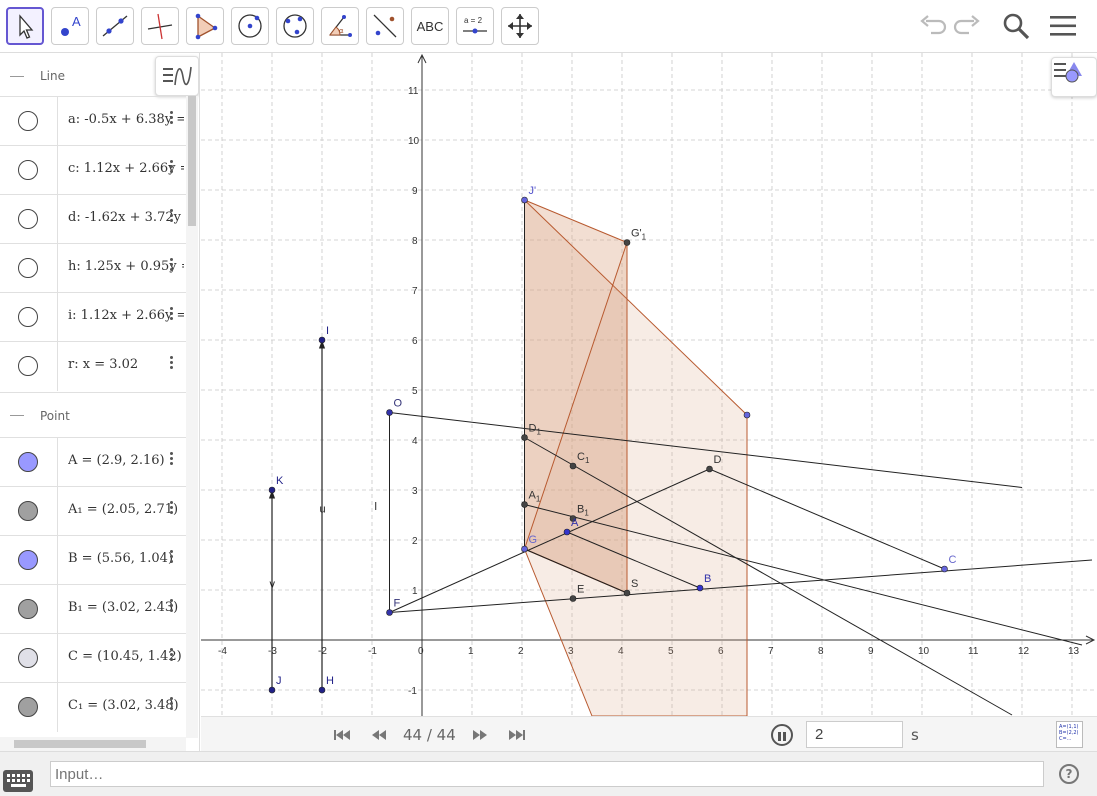 This screenshot has height=796, width=1097. I want to click on algebra-row-a: a: -0.5x + 6.38y =, so click(93, 121).